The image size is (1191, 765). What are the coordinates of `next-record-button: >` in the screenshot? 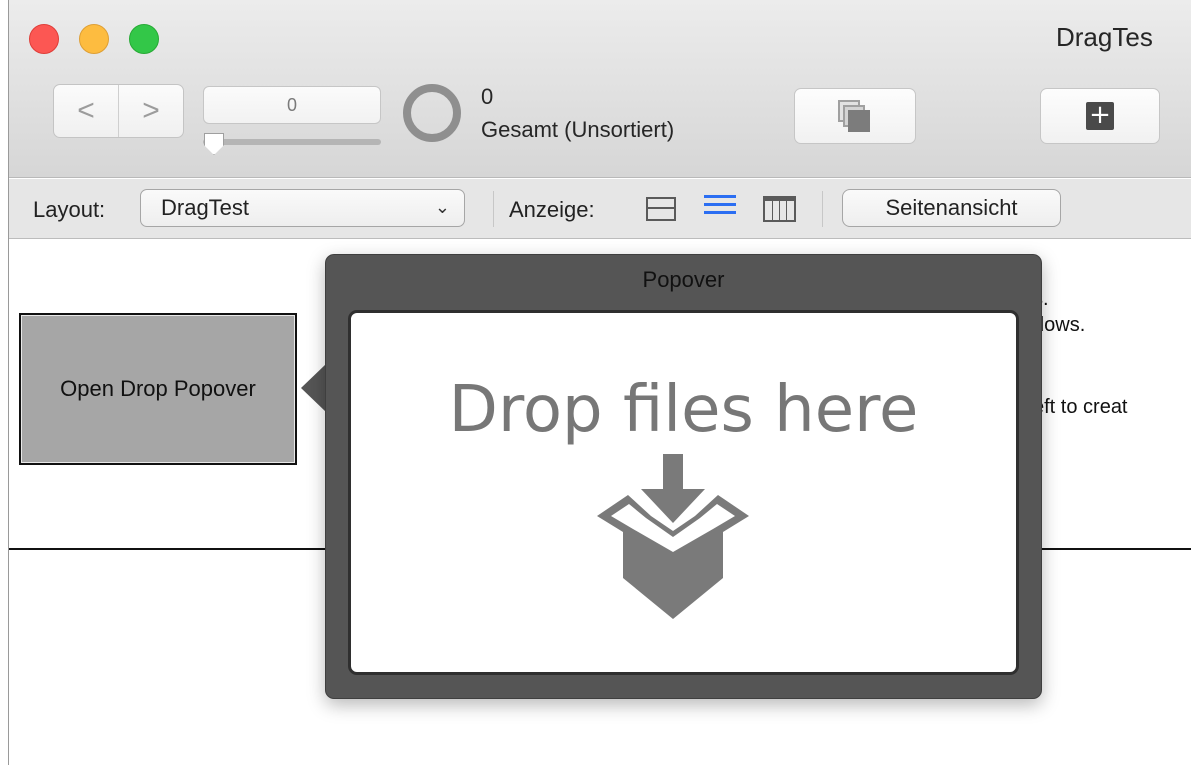 It's located at (150, 111).